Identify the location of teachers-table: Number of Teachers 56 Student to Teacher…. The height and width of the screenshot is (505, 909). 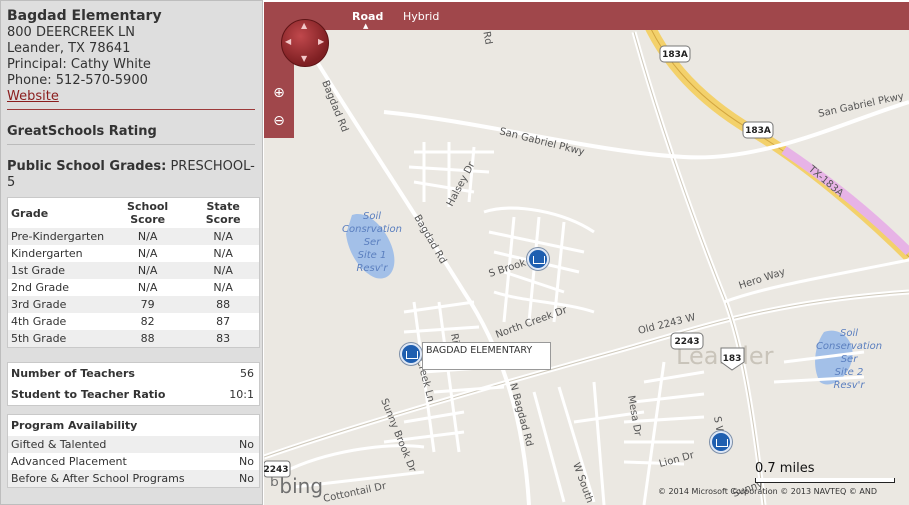
(133, 384).